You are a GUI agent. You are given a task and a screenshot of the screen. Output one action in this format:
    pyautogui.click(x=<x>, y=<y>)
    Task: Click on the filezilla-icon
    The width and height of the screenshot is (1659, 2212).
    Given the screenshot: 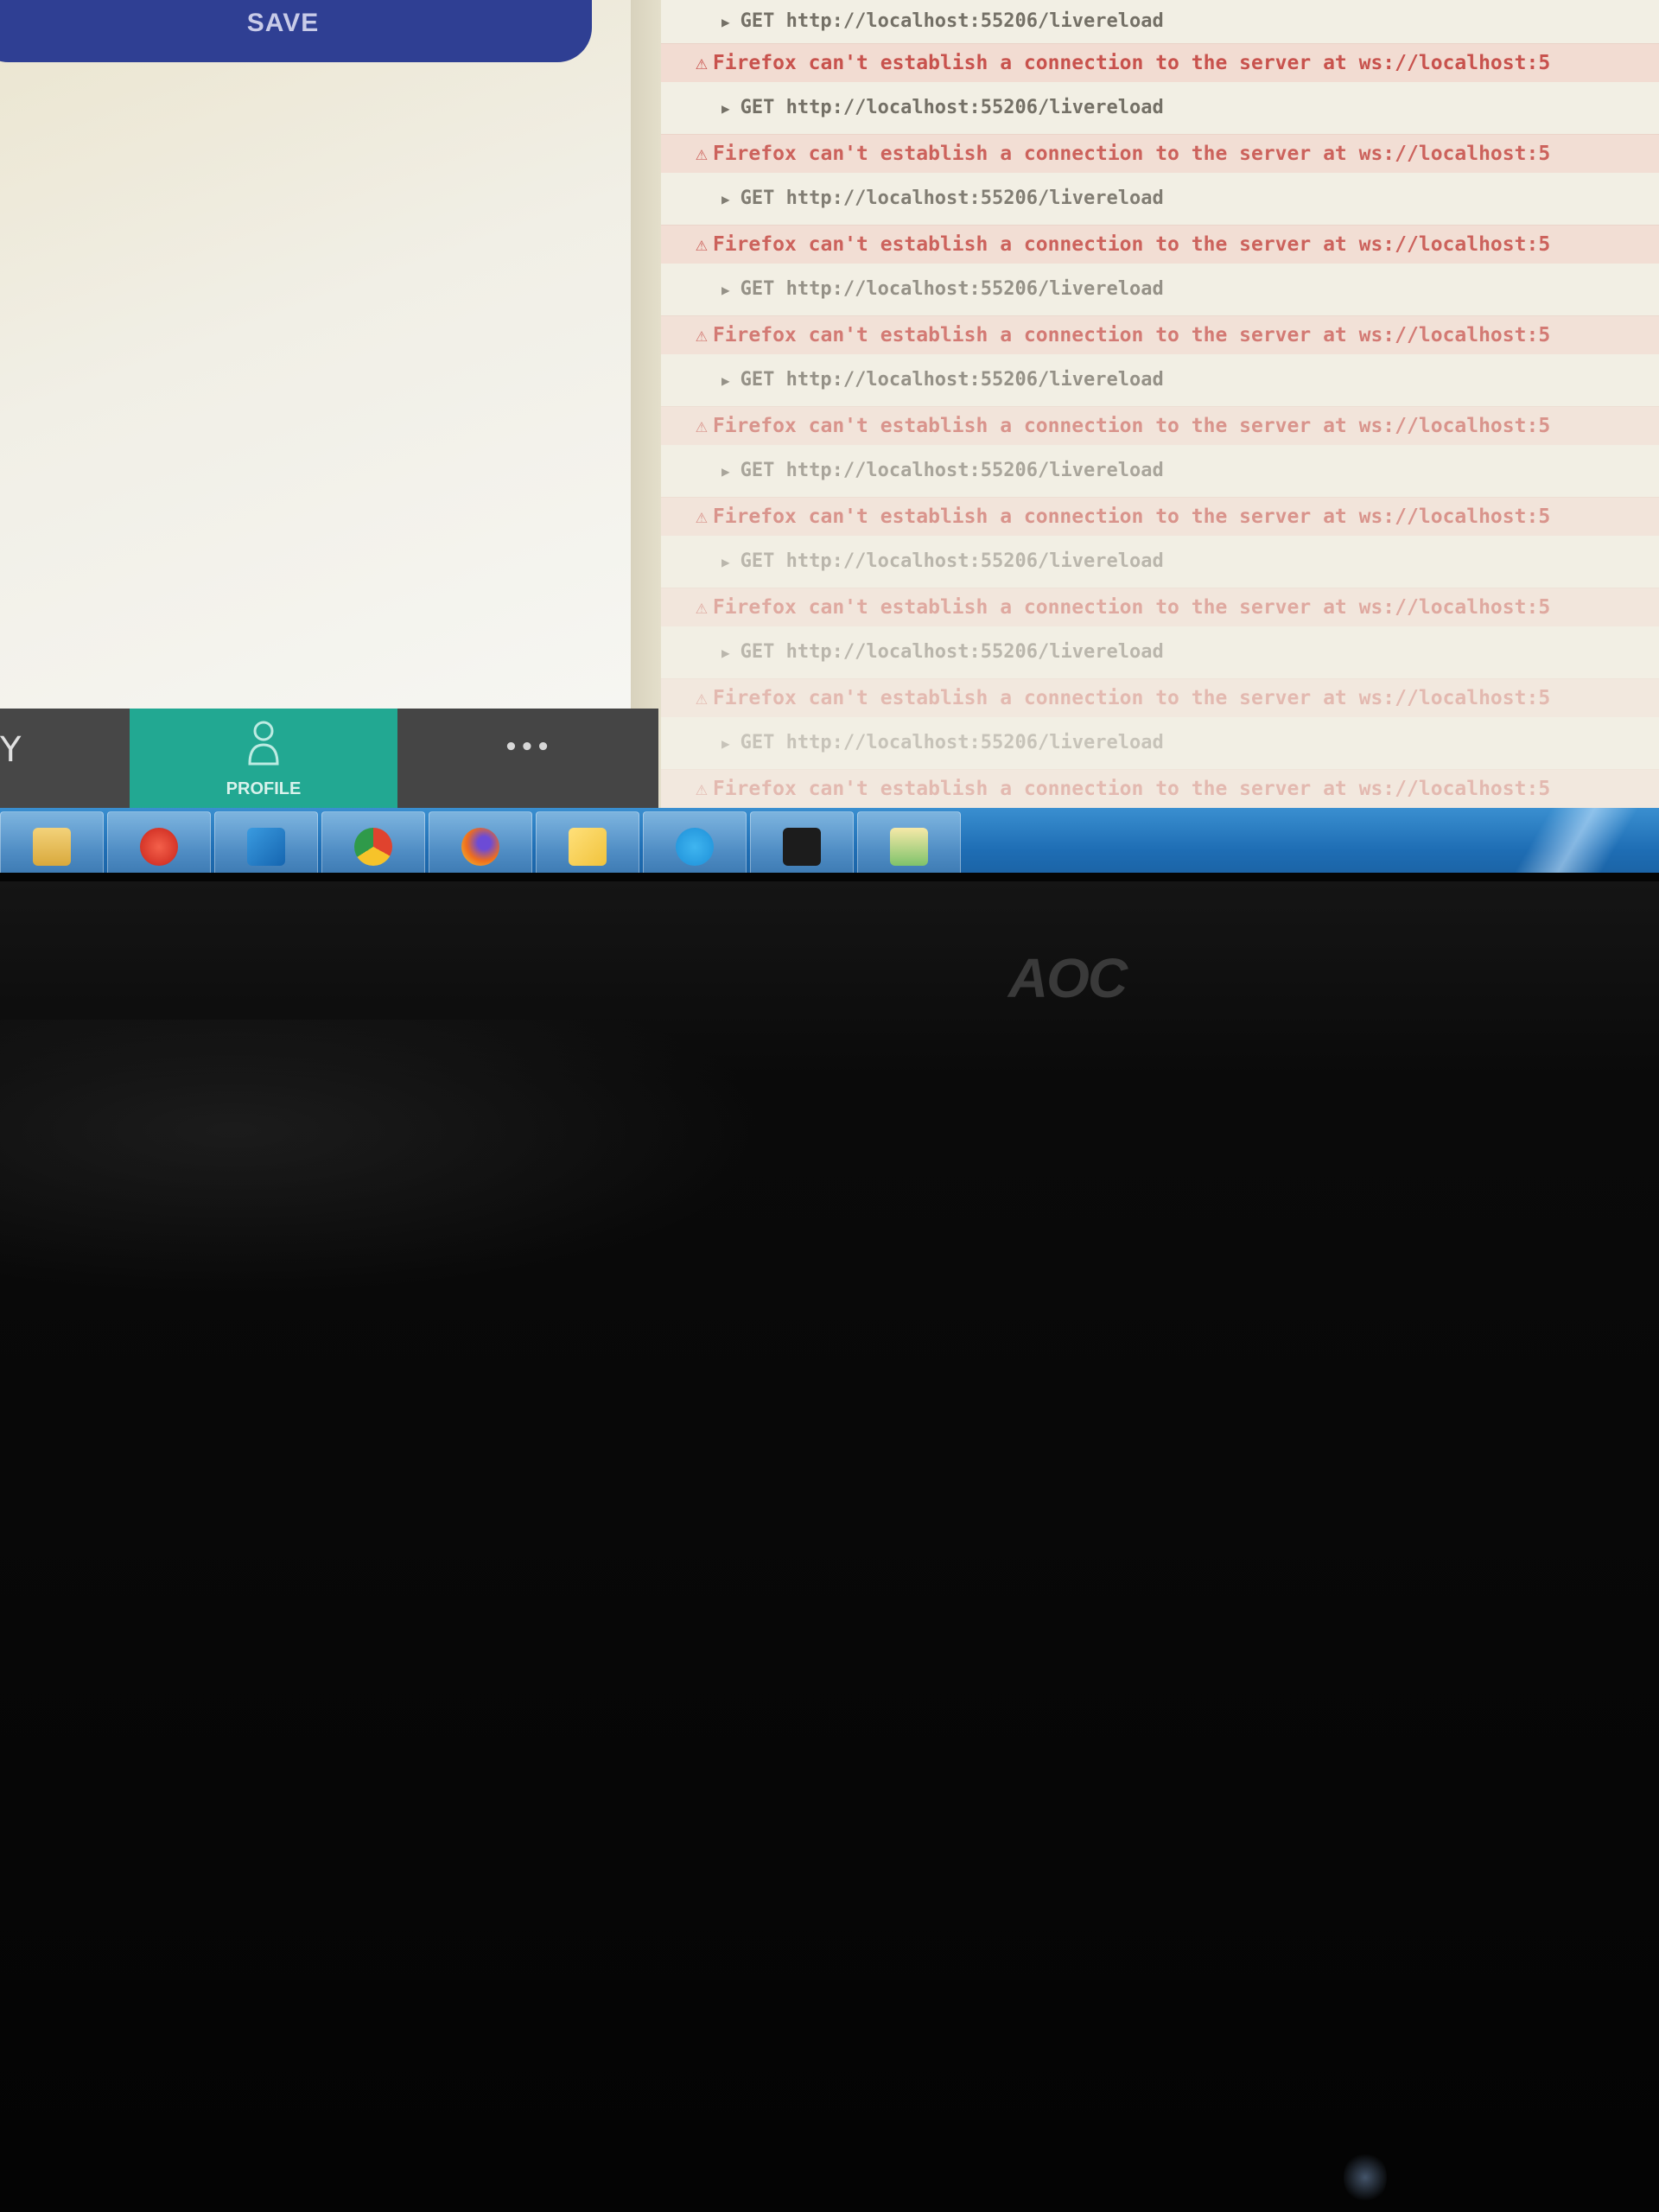 What is the action you would take?
    pyautogui.click(x=159, y=847)
    